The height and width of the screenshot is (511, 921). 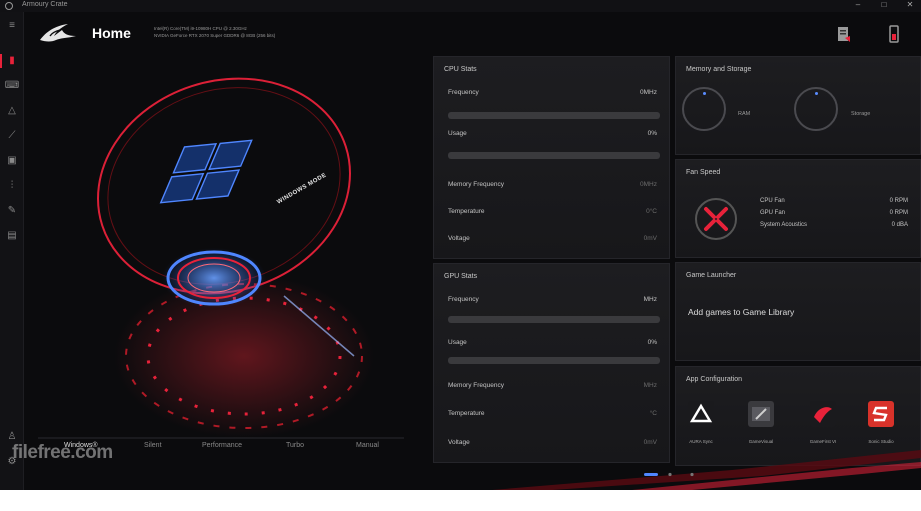 I want to click on gpu-mem-freq-value: MHz, so click(x=650, y=385).